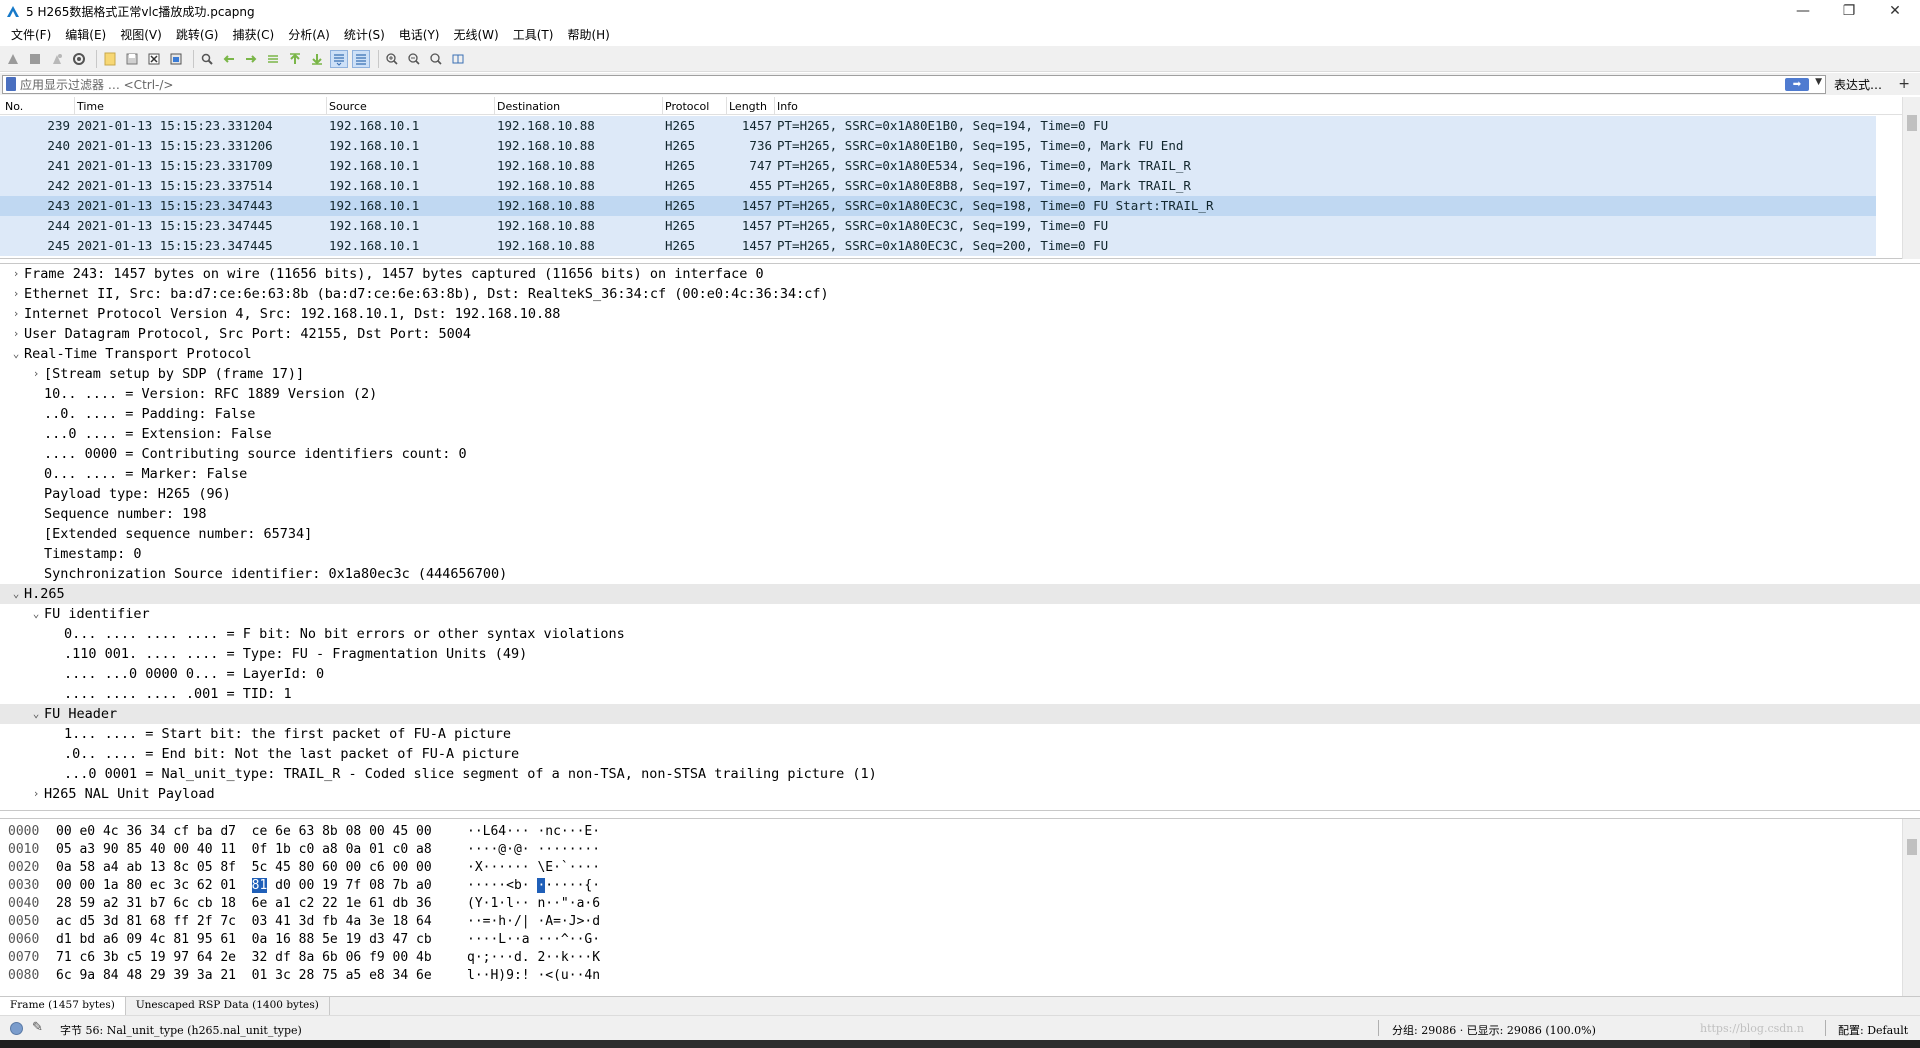  What do you see at coordinates (528, 106) in the screenshot?
I see `column-header-destination: Destination` at bounding box center [528, 106].